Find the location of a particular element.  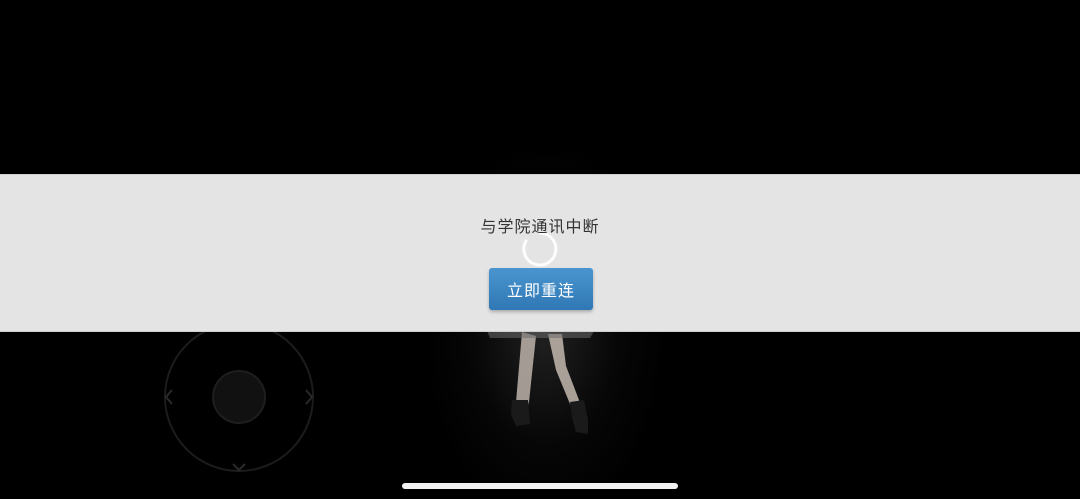

chevron-down-icon is located at coordinates (239, 467).